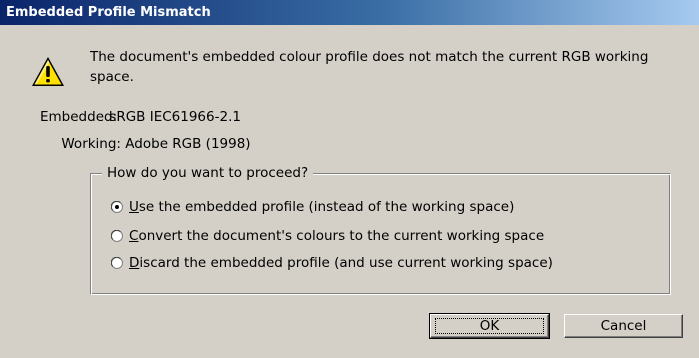 This screenshot has height=358, width=699. Describe the element at coordinates (48, 72) in the screenshot. I see `warning-icon` at that location.